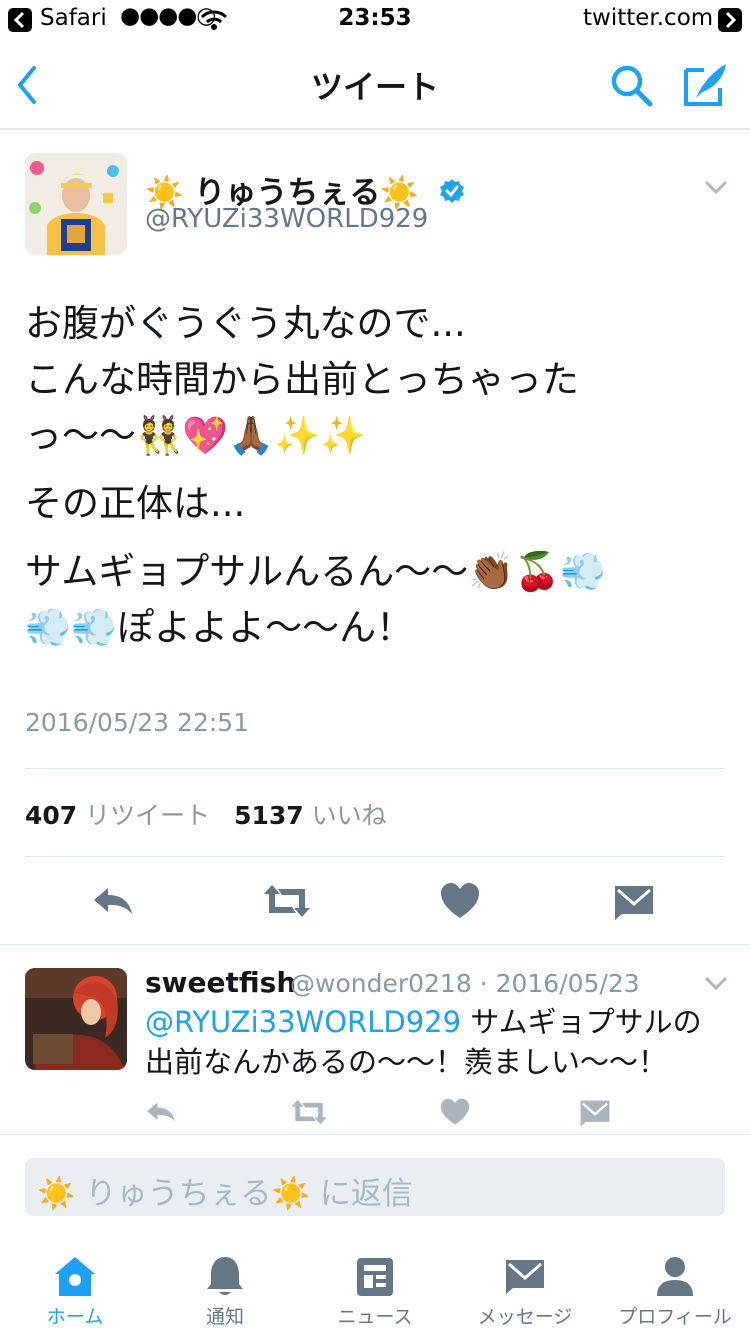 The image size is (750, 1334). I want to click on forward-to-site-button, so click(730, 20).